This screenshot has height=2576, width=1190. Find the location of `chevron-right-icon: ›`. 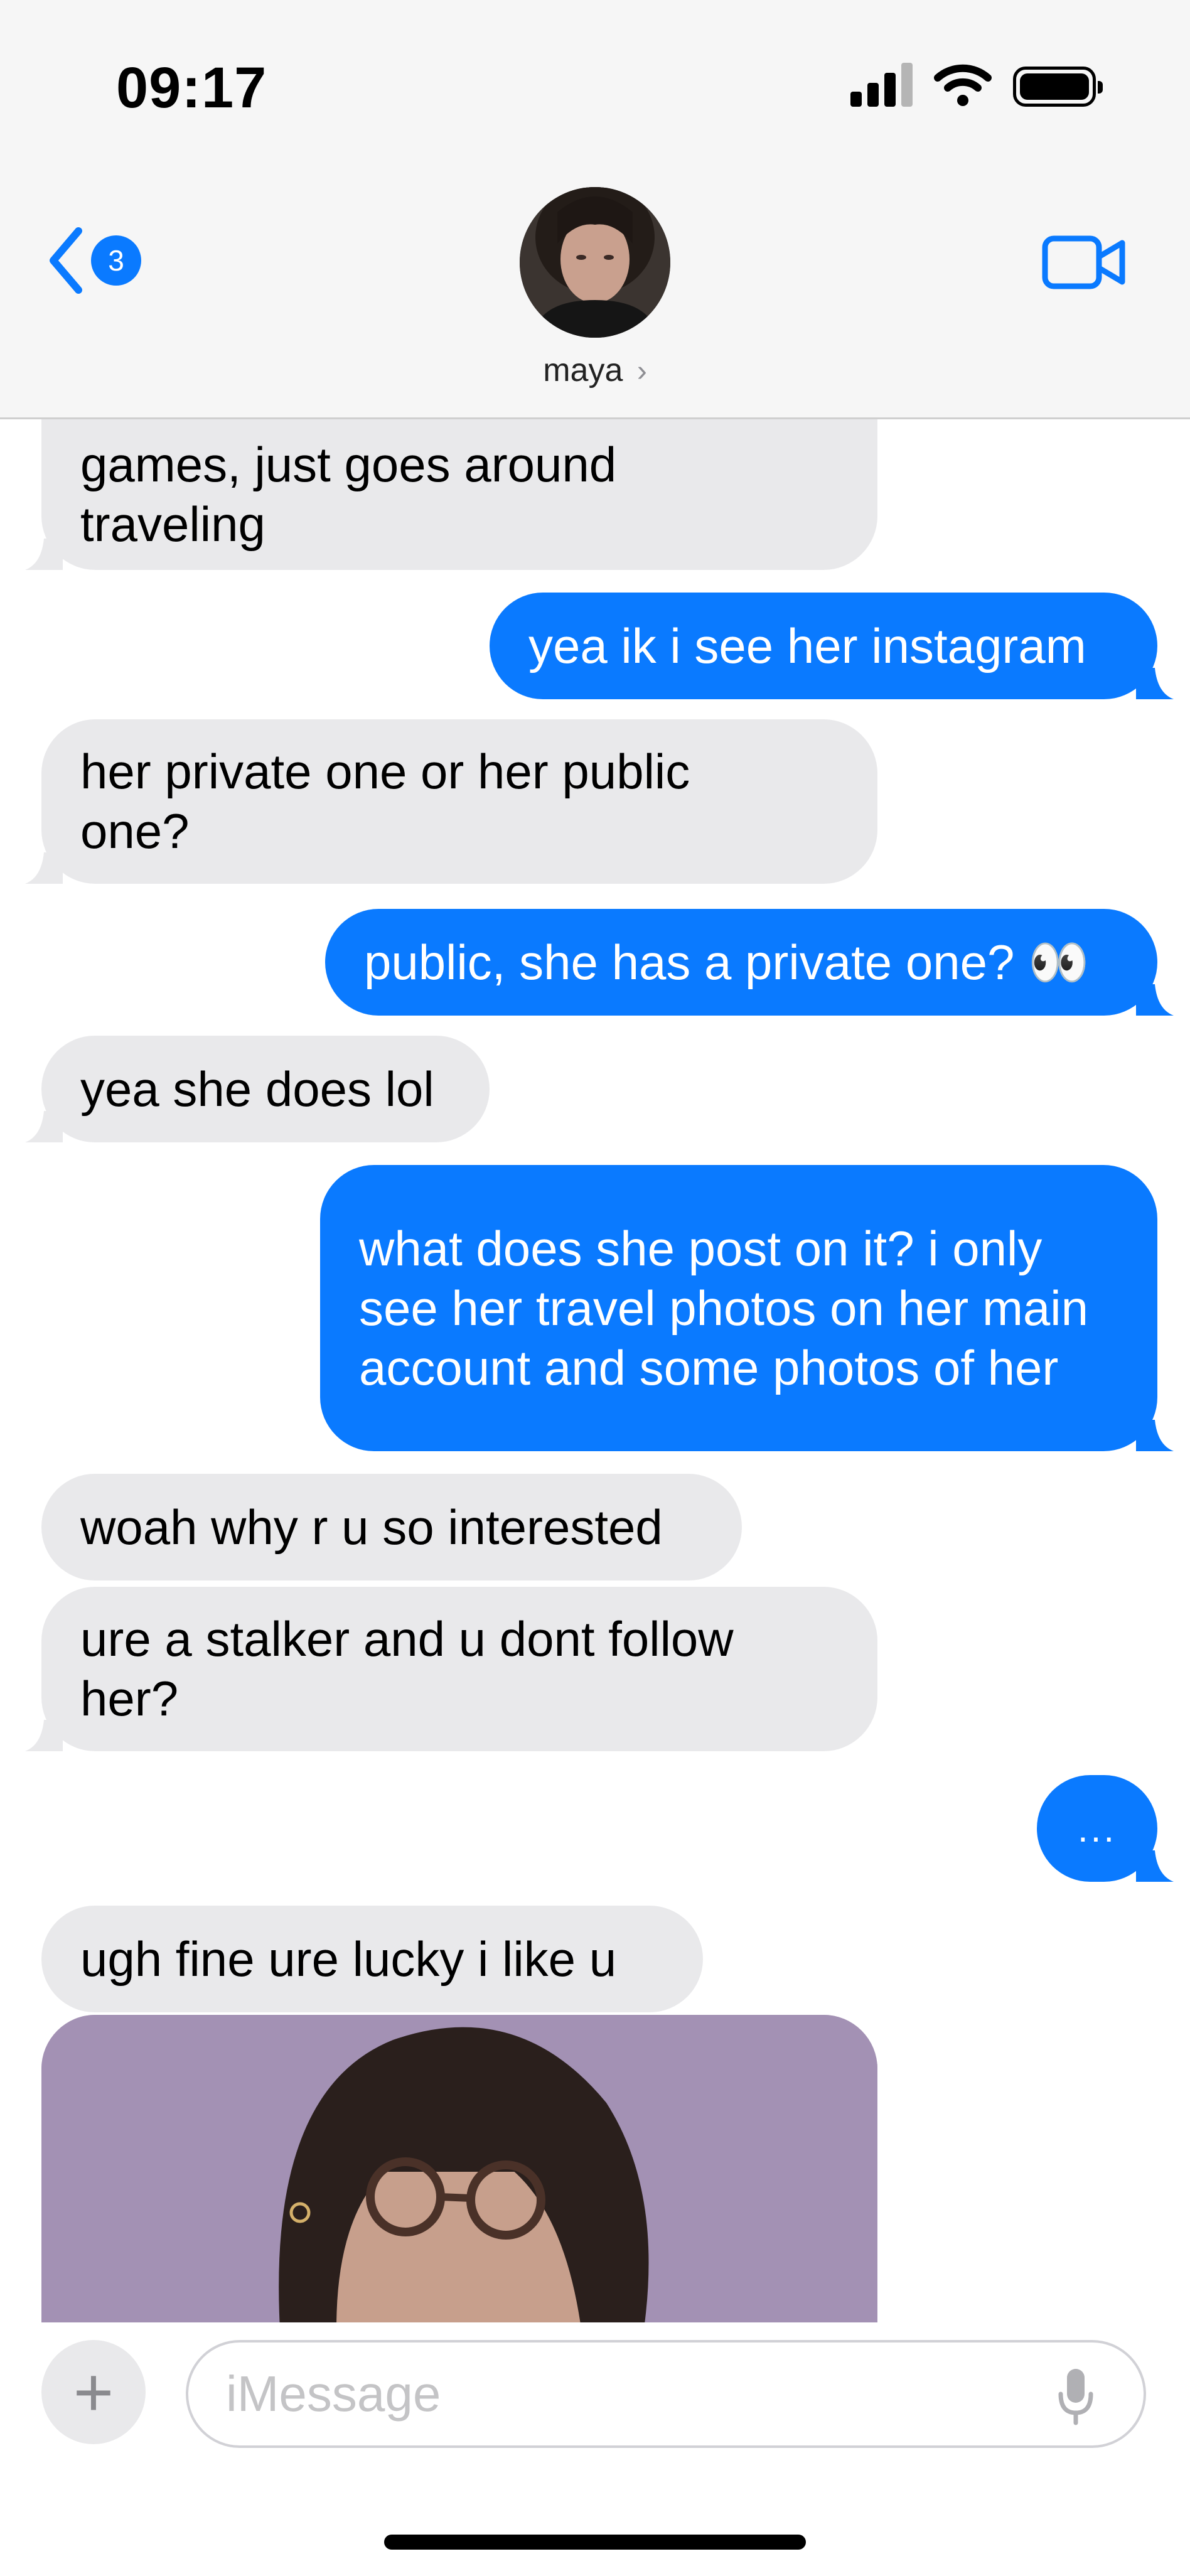

chevron-right-icon: › is located at coordinates (641, 371).